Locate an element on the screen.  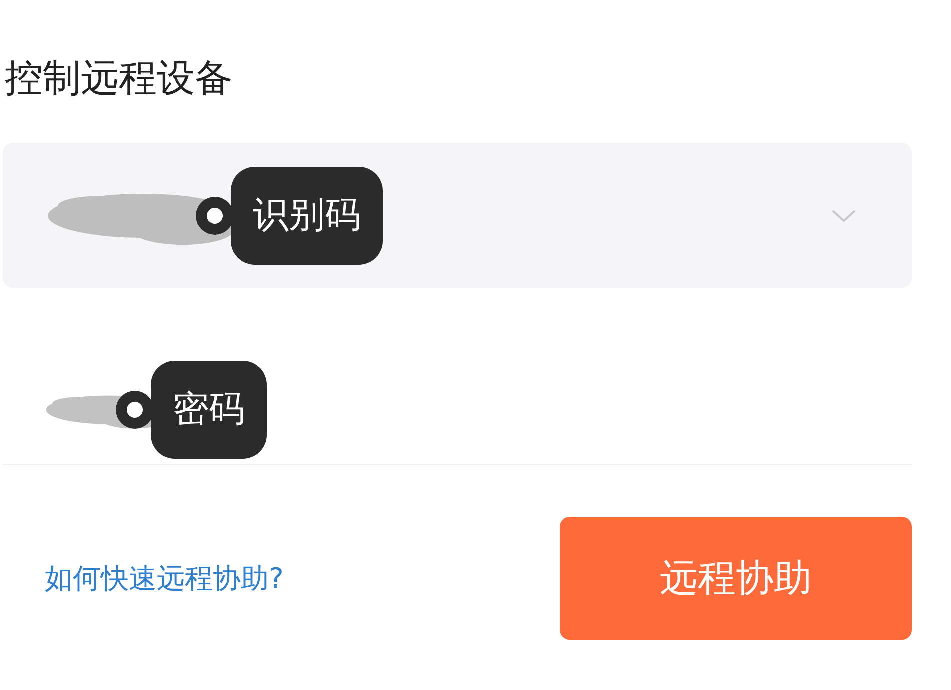
page-title: 控制远程设备 is located at coordinates (119, 78).